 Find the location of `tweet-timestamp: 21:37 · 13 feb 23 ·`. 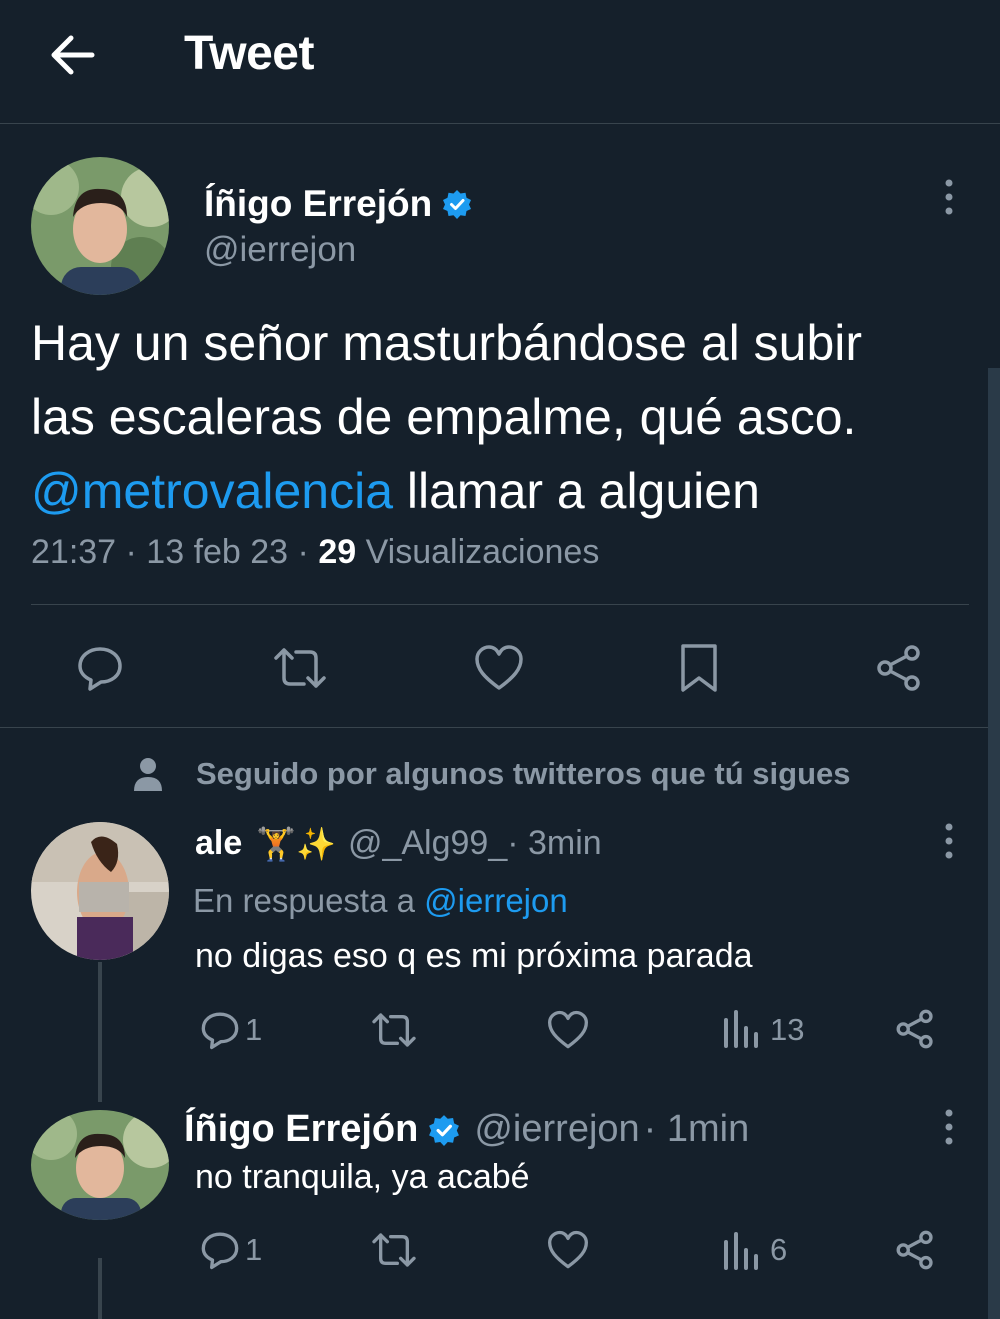

tweet-timestamp: 21:37 · 13 feb 23 · is located at coordinates (174, 552).